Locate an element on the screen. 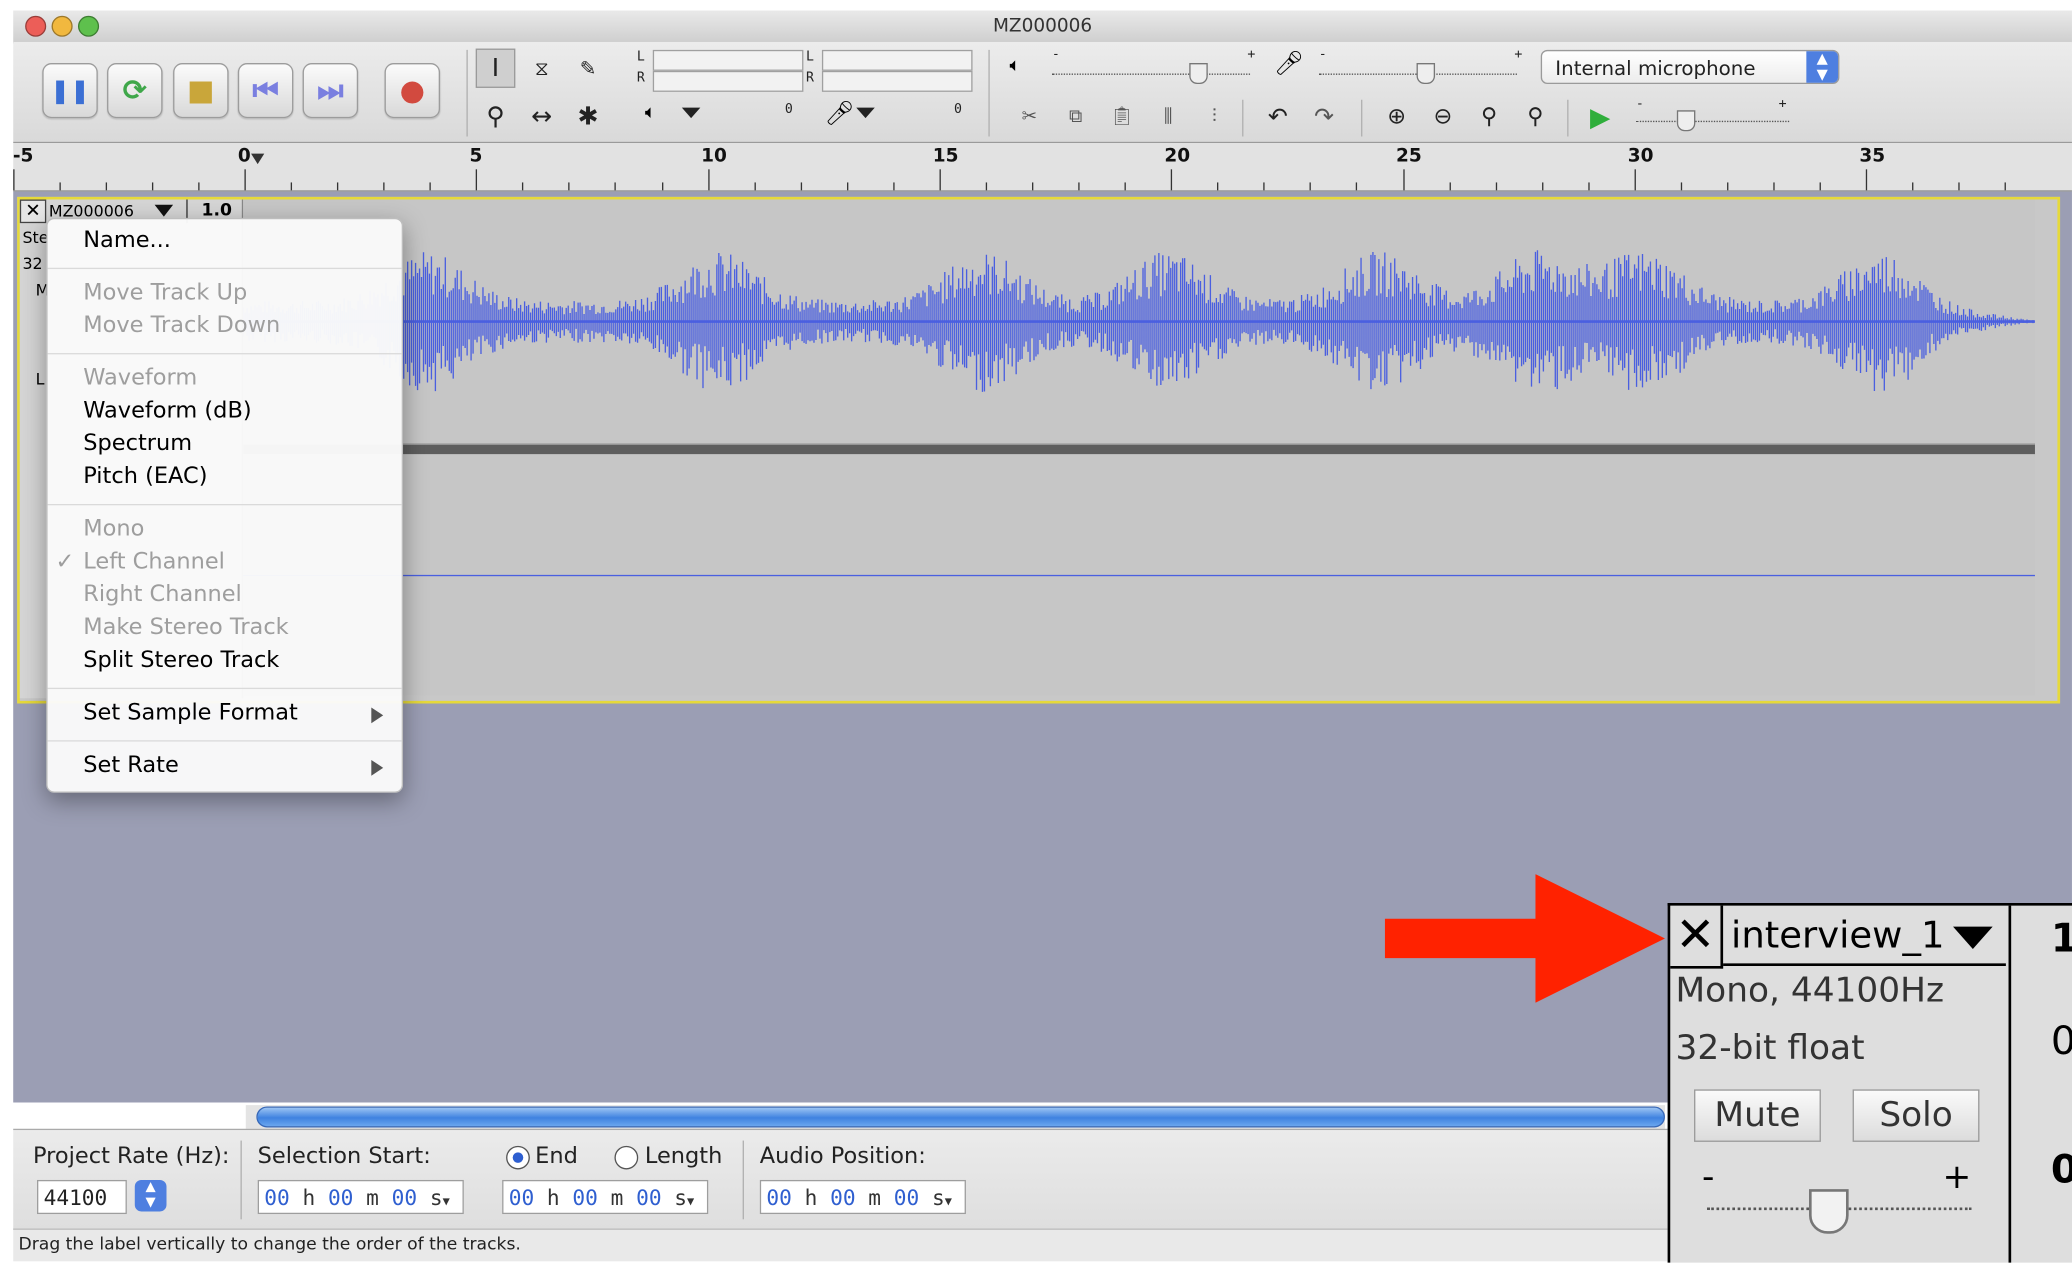 The image size is (2072, 1263). project-rate-input: 44100 is located at coordinates (81, 1197).